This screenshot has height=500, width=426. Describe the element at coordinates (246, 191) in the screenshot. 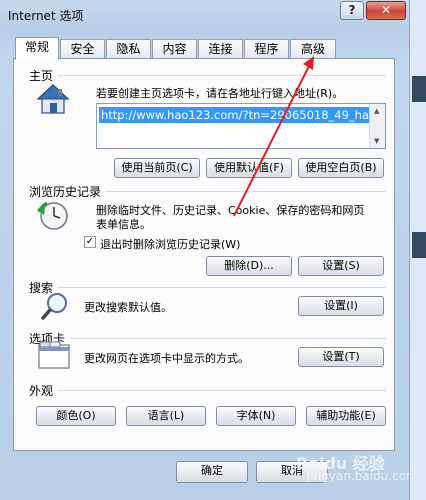

I see `history-separator` at that location.